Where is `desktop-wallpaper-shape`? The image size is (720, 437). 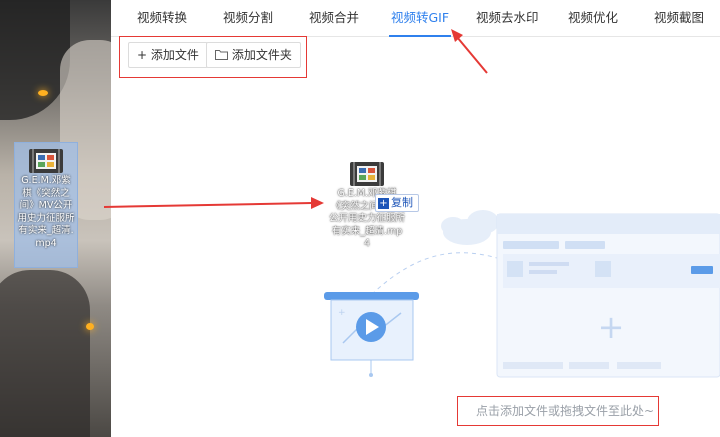
desktop-wallpaper-shape is located at coordinates (45, 353).